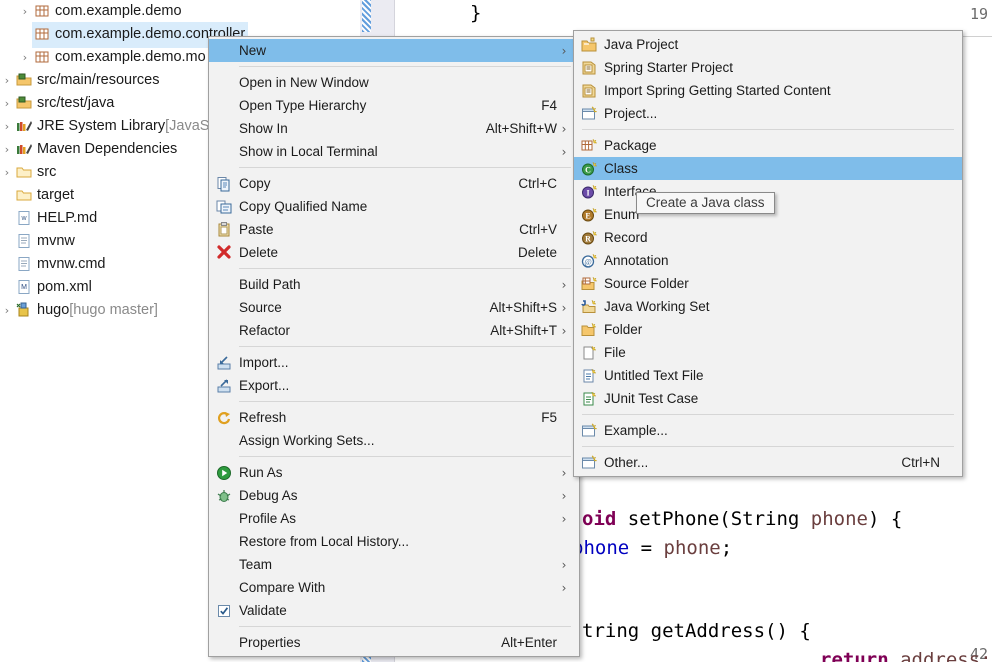 The width and height of the screenshot is (992, 662). Describe the element at coordinates (768, 430) in the screenshot. I see `menu-item-example: Example...›` at that location.